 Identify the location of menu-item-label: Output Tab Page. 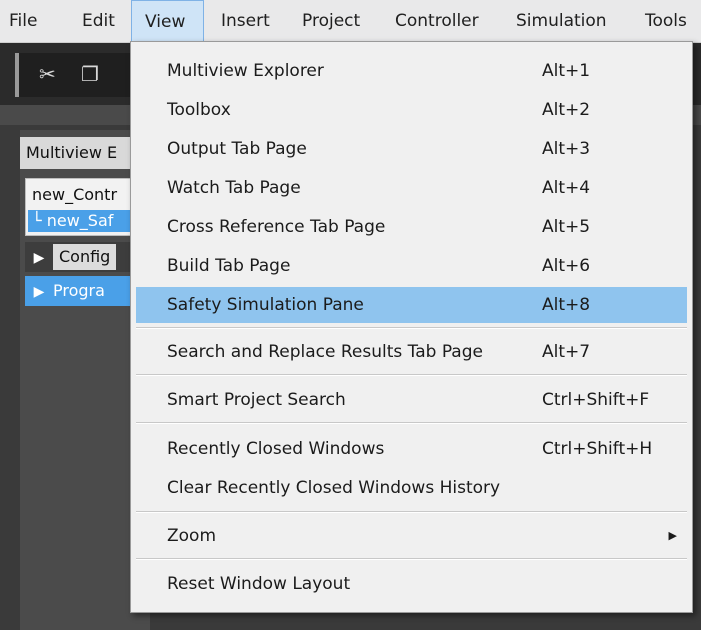
(237, 149).